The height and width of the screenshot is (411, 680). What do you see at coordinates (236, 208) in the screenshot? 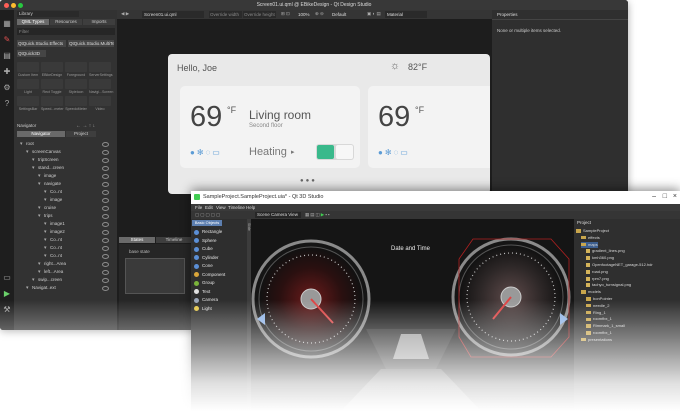
I see `menu-timeline: Timeline` at bounding box center [236, 208].